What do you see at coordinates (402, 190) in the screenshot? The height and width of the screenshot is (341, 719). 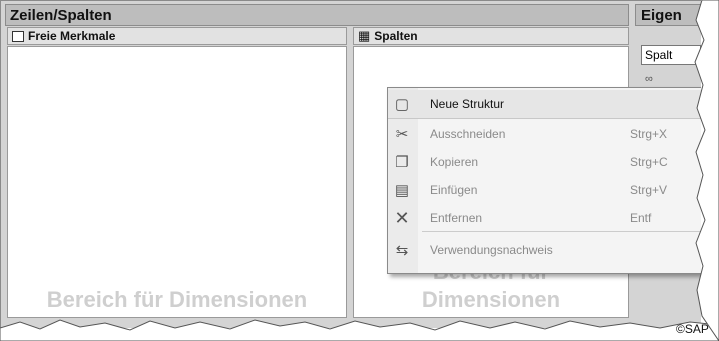 I see `paste-icon: ▤` at bounding box center [402, 190].